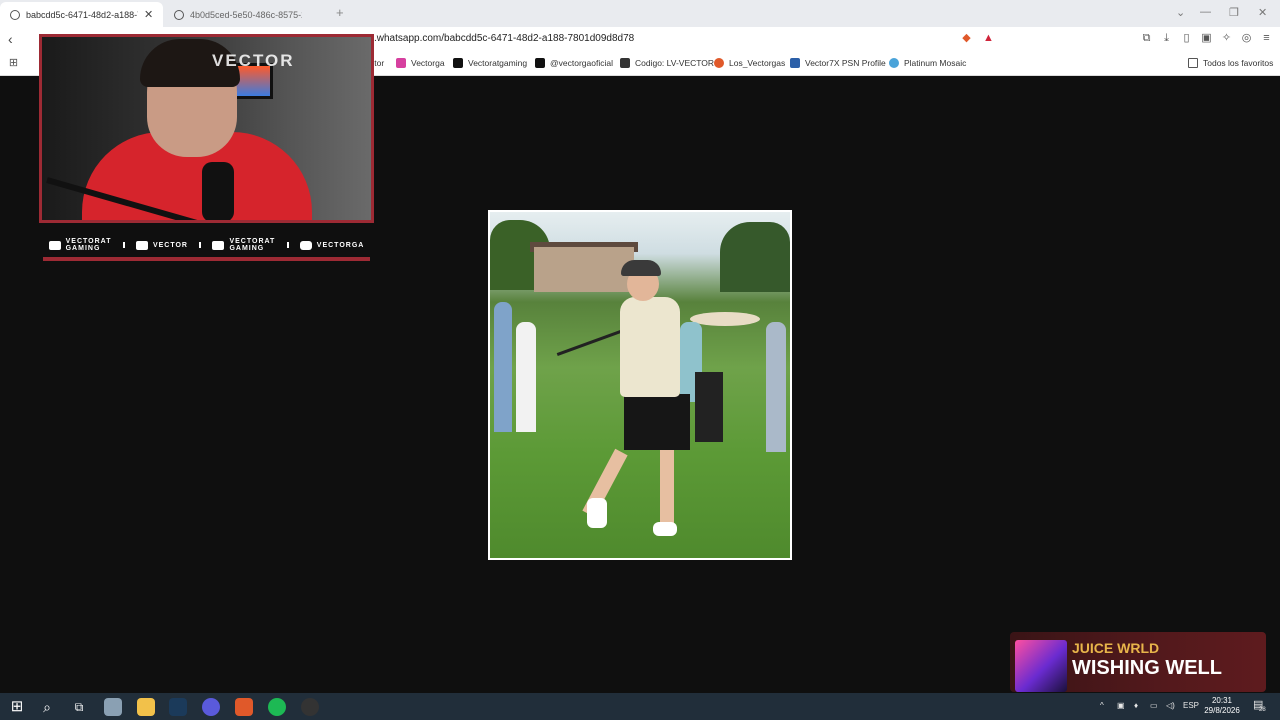 This screenshot has height=720, width=1280. What do you see at coordinates (755, 257) in the screenshot?
I see `trees-right` at bounding box center [755, 257].